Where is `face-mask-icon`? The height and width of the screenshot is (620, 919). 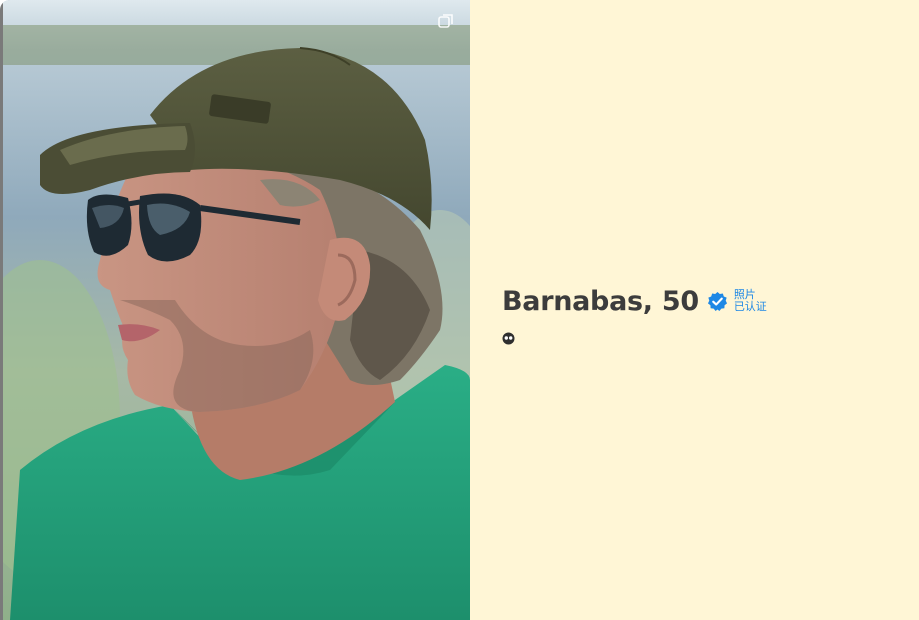
face-mask-icon is located at coordinates (508, 338).